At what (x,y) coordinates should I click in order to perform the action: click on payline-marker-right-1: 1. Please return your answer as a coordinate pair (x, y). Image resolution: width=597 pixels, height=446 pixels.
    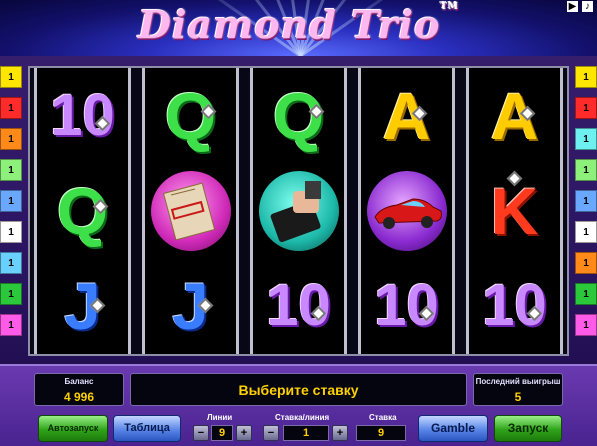
    Looking at the image, I should click on (586, 77).